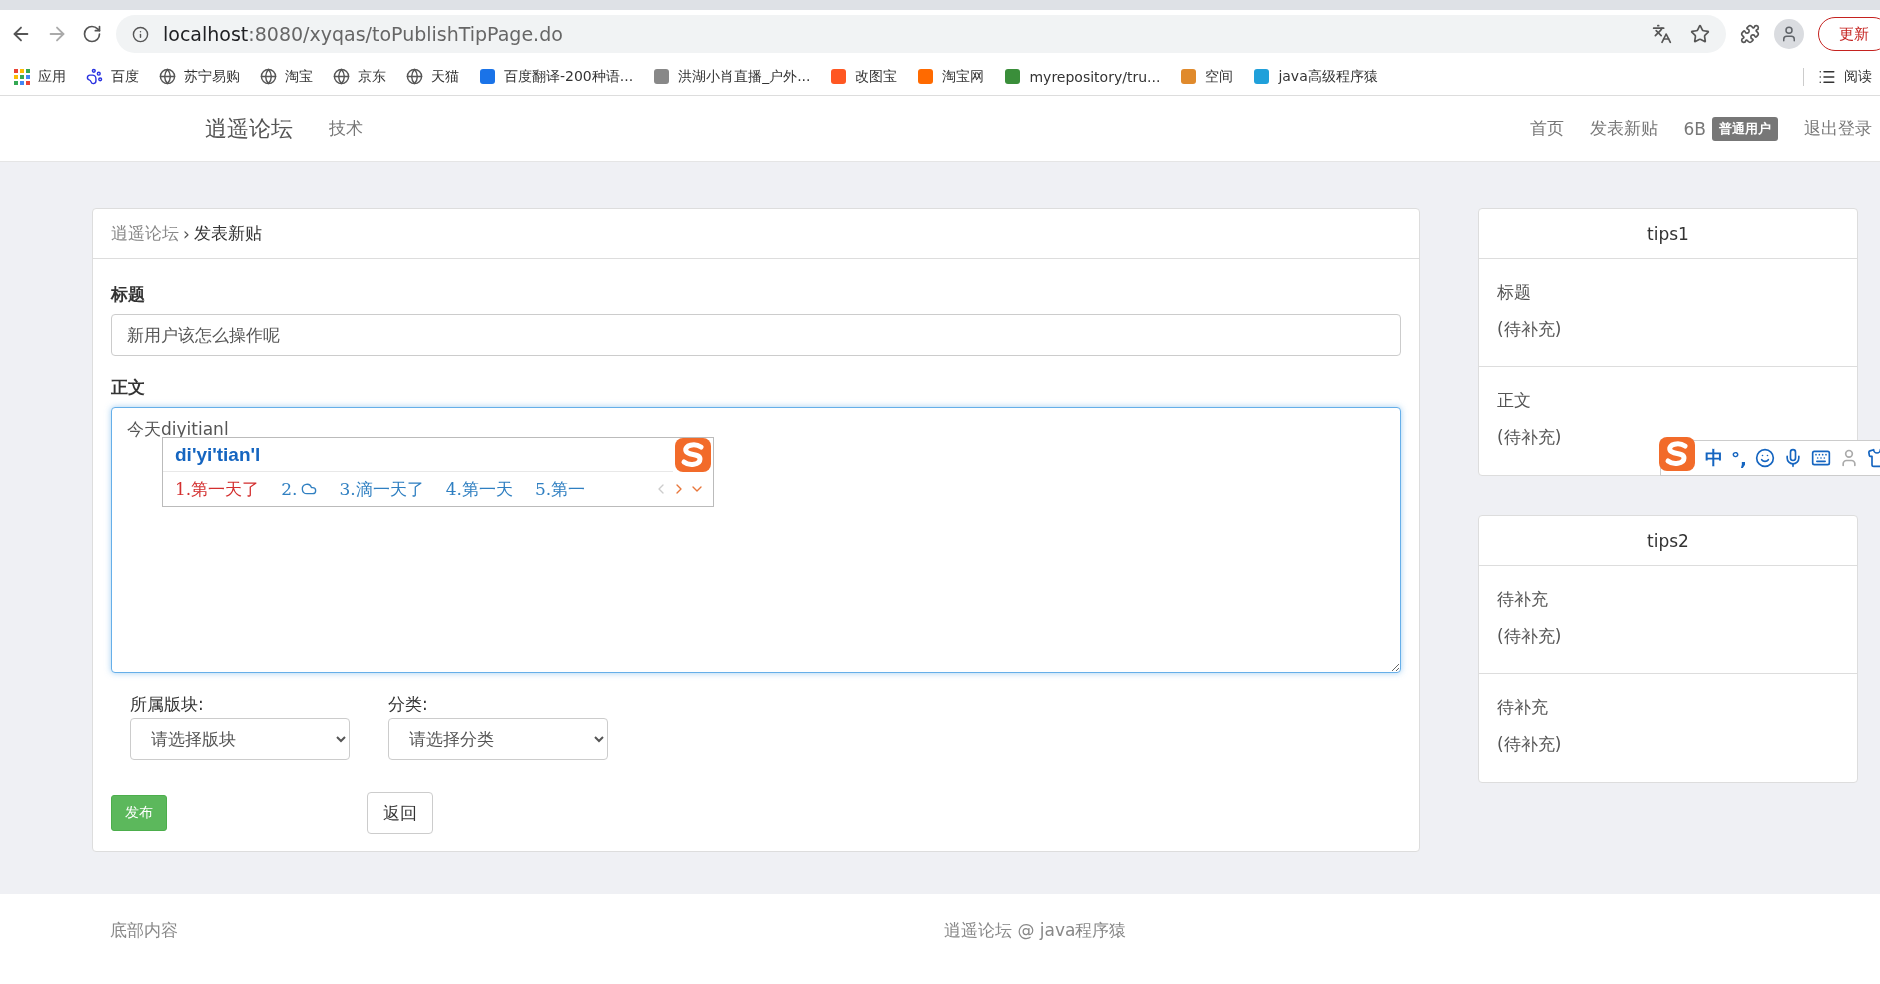  What do you see at coordinates (1219, 76) in the screenshot?
I see `bookmark-link: 空间` at bounding box center [1219, 76].